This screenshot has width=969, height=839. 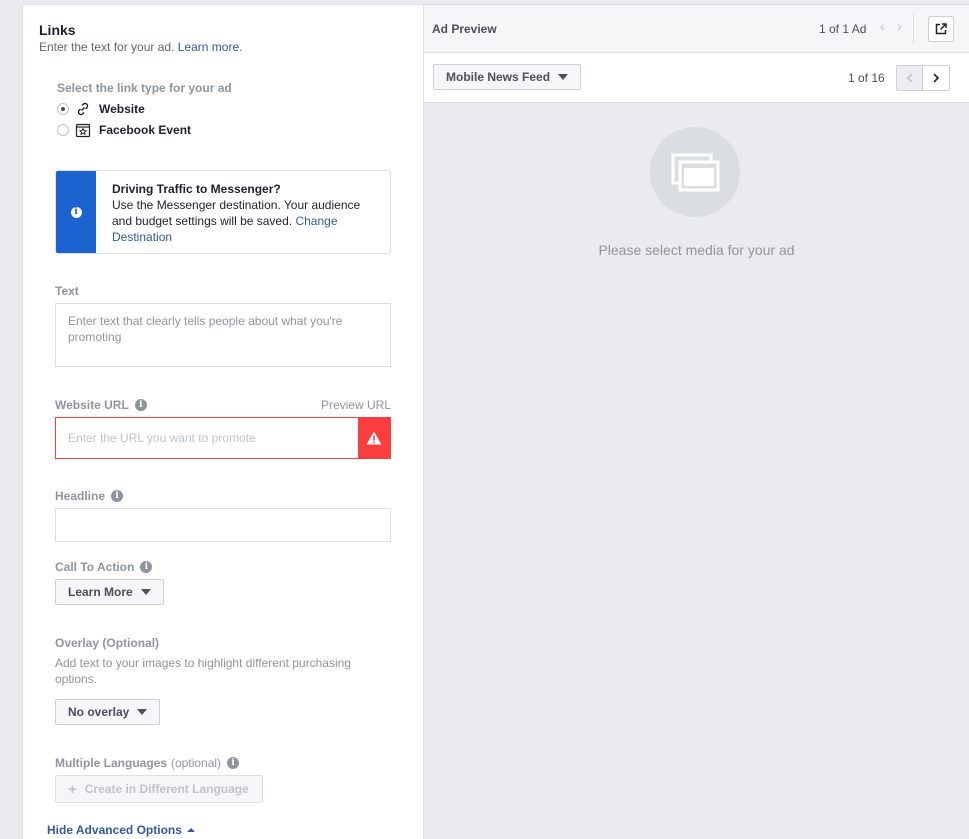 What do you see at coordinates (196, 763) in the screenshot?
I see `languages-optional: (optional)` at bounding box center [196, 763].